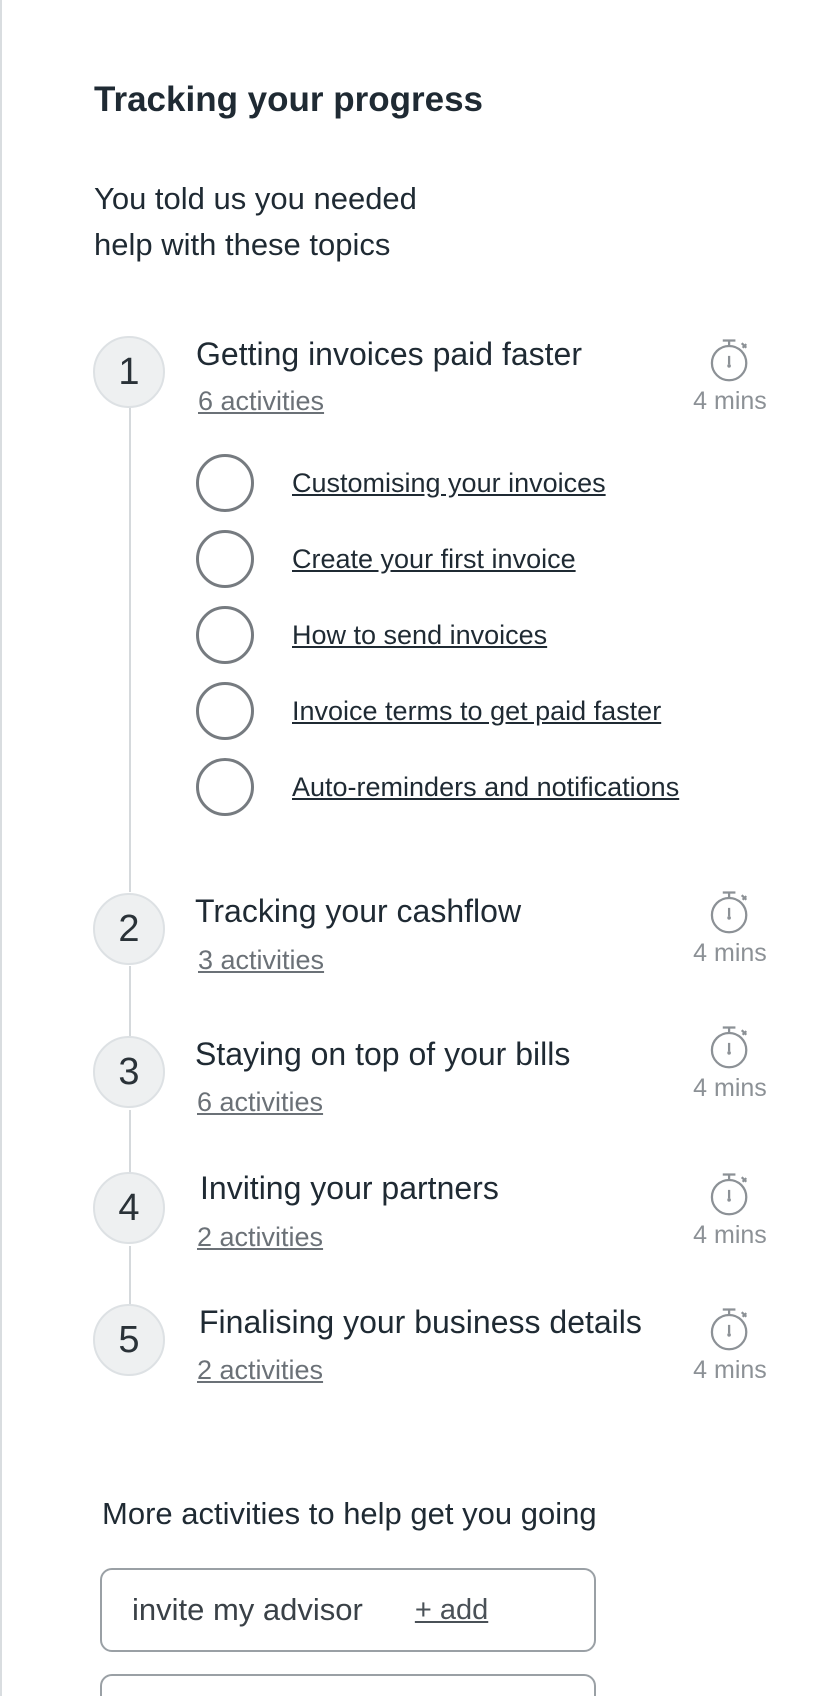  I want to click on topic-title: Staying on top of your bills, so click(382, 1054).